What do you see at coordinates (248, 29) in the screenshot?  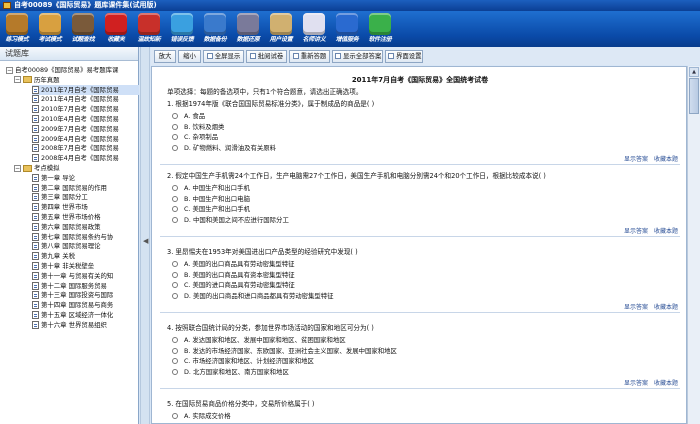 I see `toolbar-button-8: 数据还原` at bounding box center [248, 29].